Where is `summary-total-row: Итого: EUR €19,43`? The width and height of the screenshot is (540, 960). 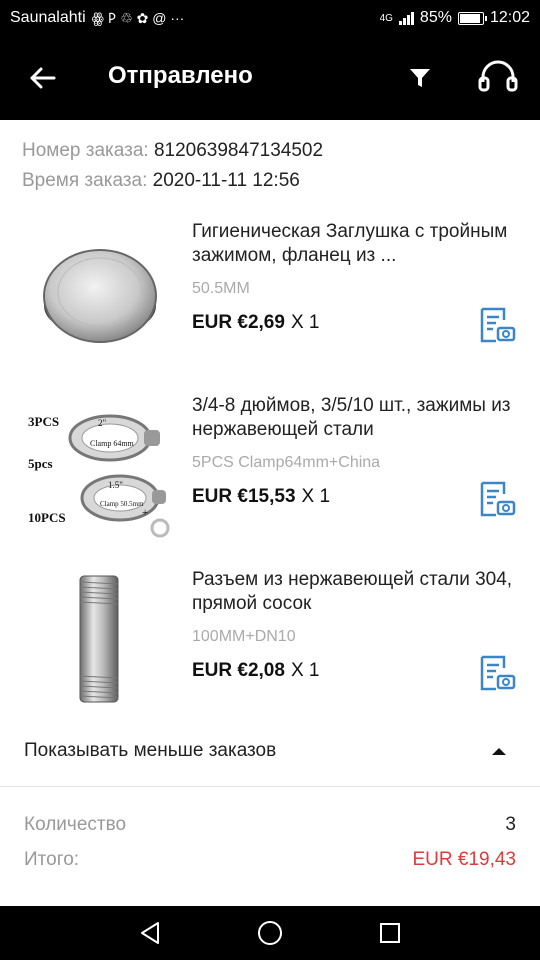
summary-total-row: Итого: EUR €19,43 is located at coordinates (270, 860).